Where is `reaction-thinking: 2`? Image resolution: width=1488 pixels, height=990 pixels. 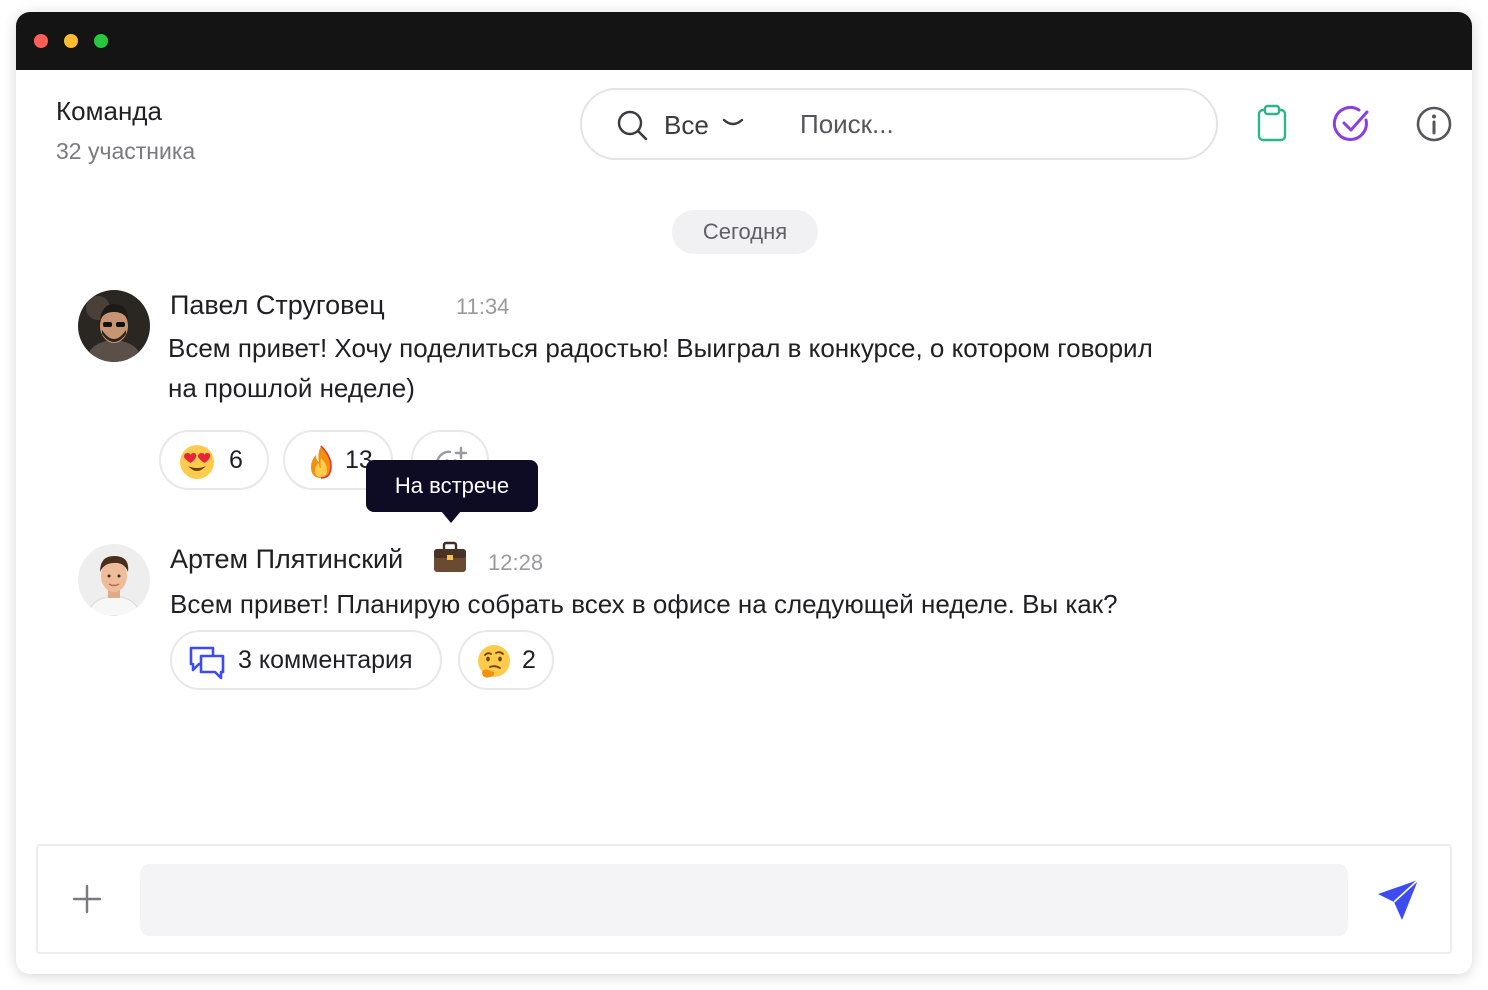 reaction-thinking: 2 is located at coordinates (506, 660).